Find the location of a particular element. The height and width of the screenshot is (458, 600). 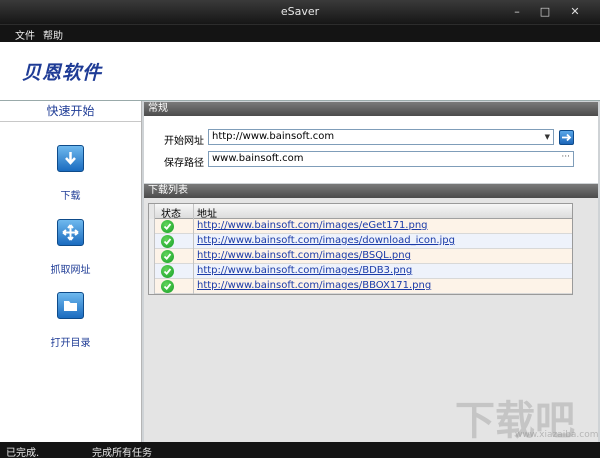

minimize-button: – is located at coordinates (517, 12).